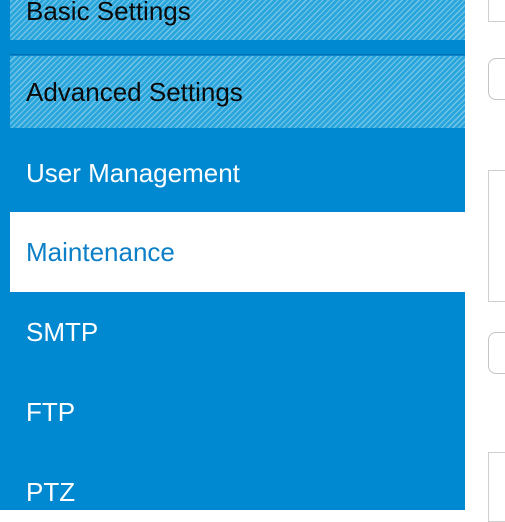 The height and width of the screenshot is (522, 505). Describe the element at coordinates (485, 261) in the screenshot. I see `content-panel` at that location.